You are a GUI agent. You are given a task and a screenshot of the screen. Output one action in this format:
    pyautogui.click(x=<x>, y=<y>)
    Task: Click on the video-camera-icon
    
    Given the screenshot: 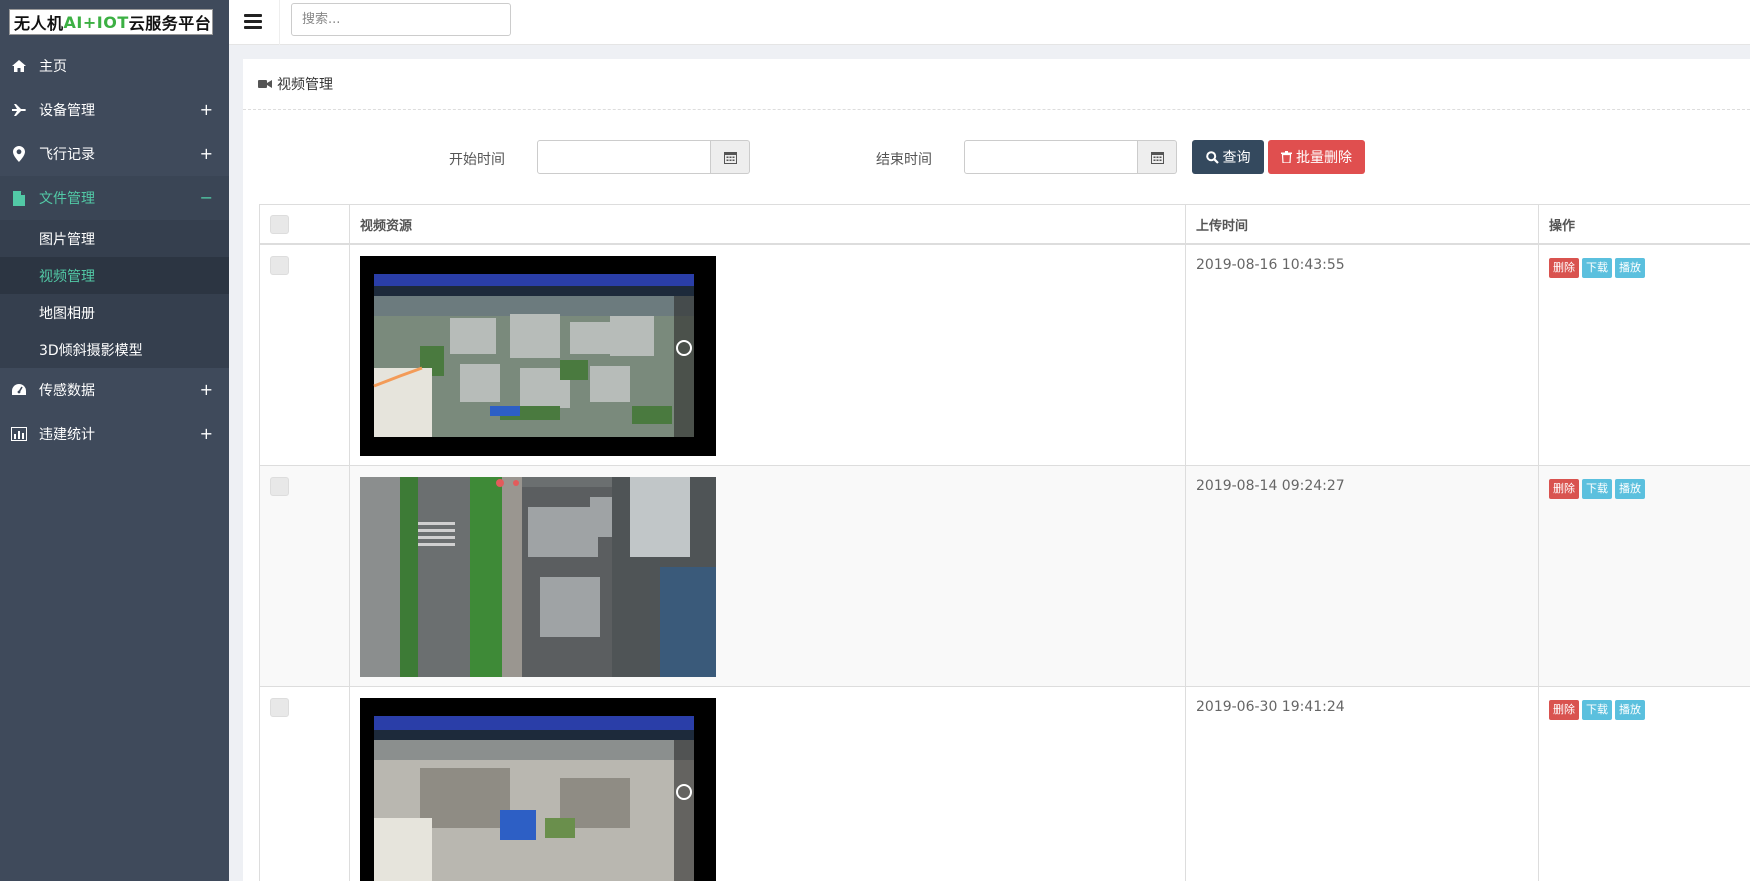 What is the action you would take?
    pyautogui.click(x=265, y=84)
    